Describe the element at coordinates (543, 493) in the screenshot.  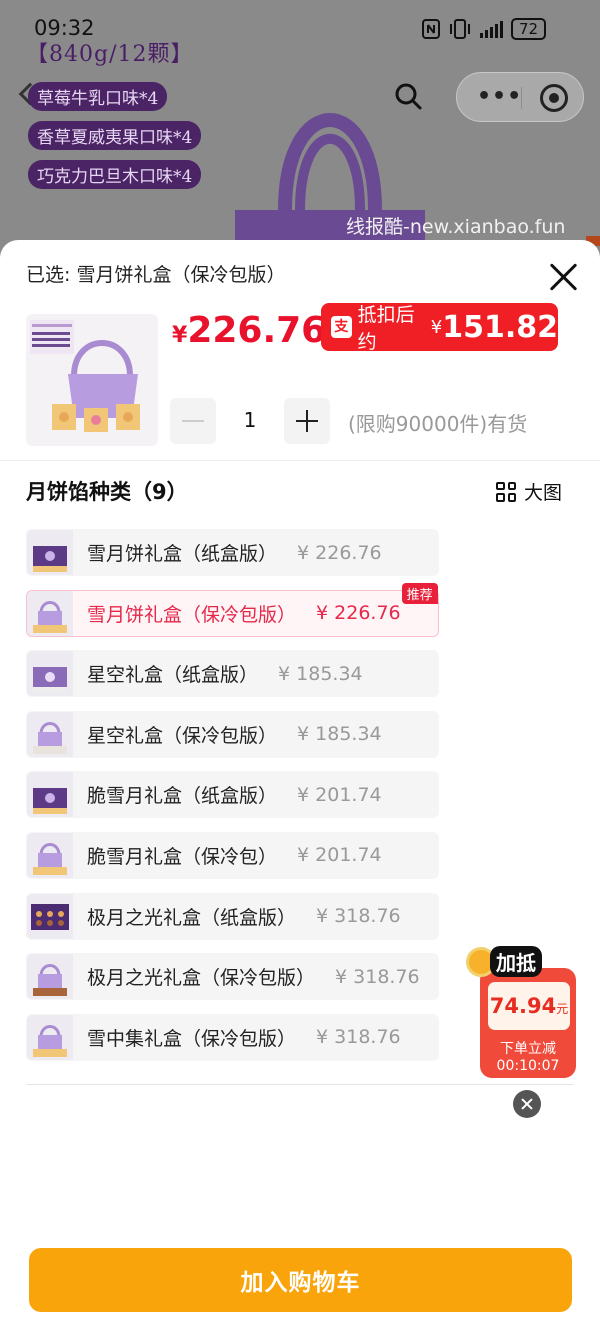
I see `large-image-label: 大图` at that location.